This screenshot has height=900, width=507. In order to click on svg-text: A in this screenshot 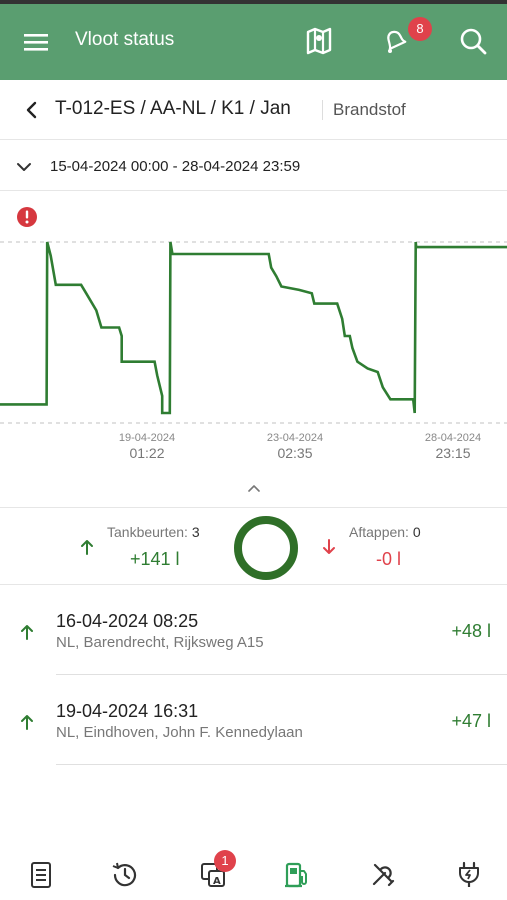, I will do `click(217, 881)`.